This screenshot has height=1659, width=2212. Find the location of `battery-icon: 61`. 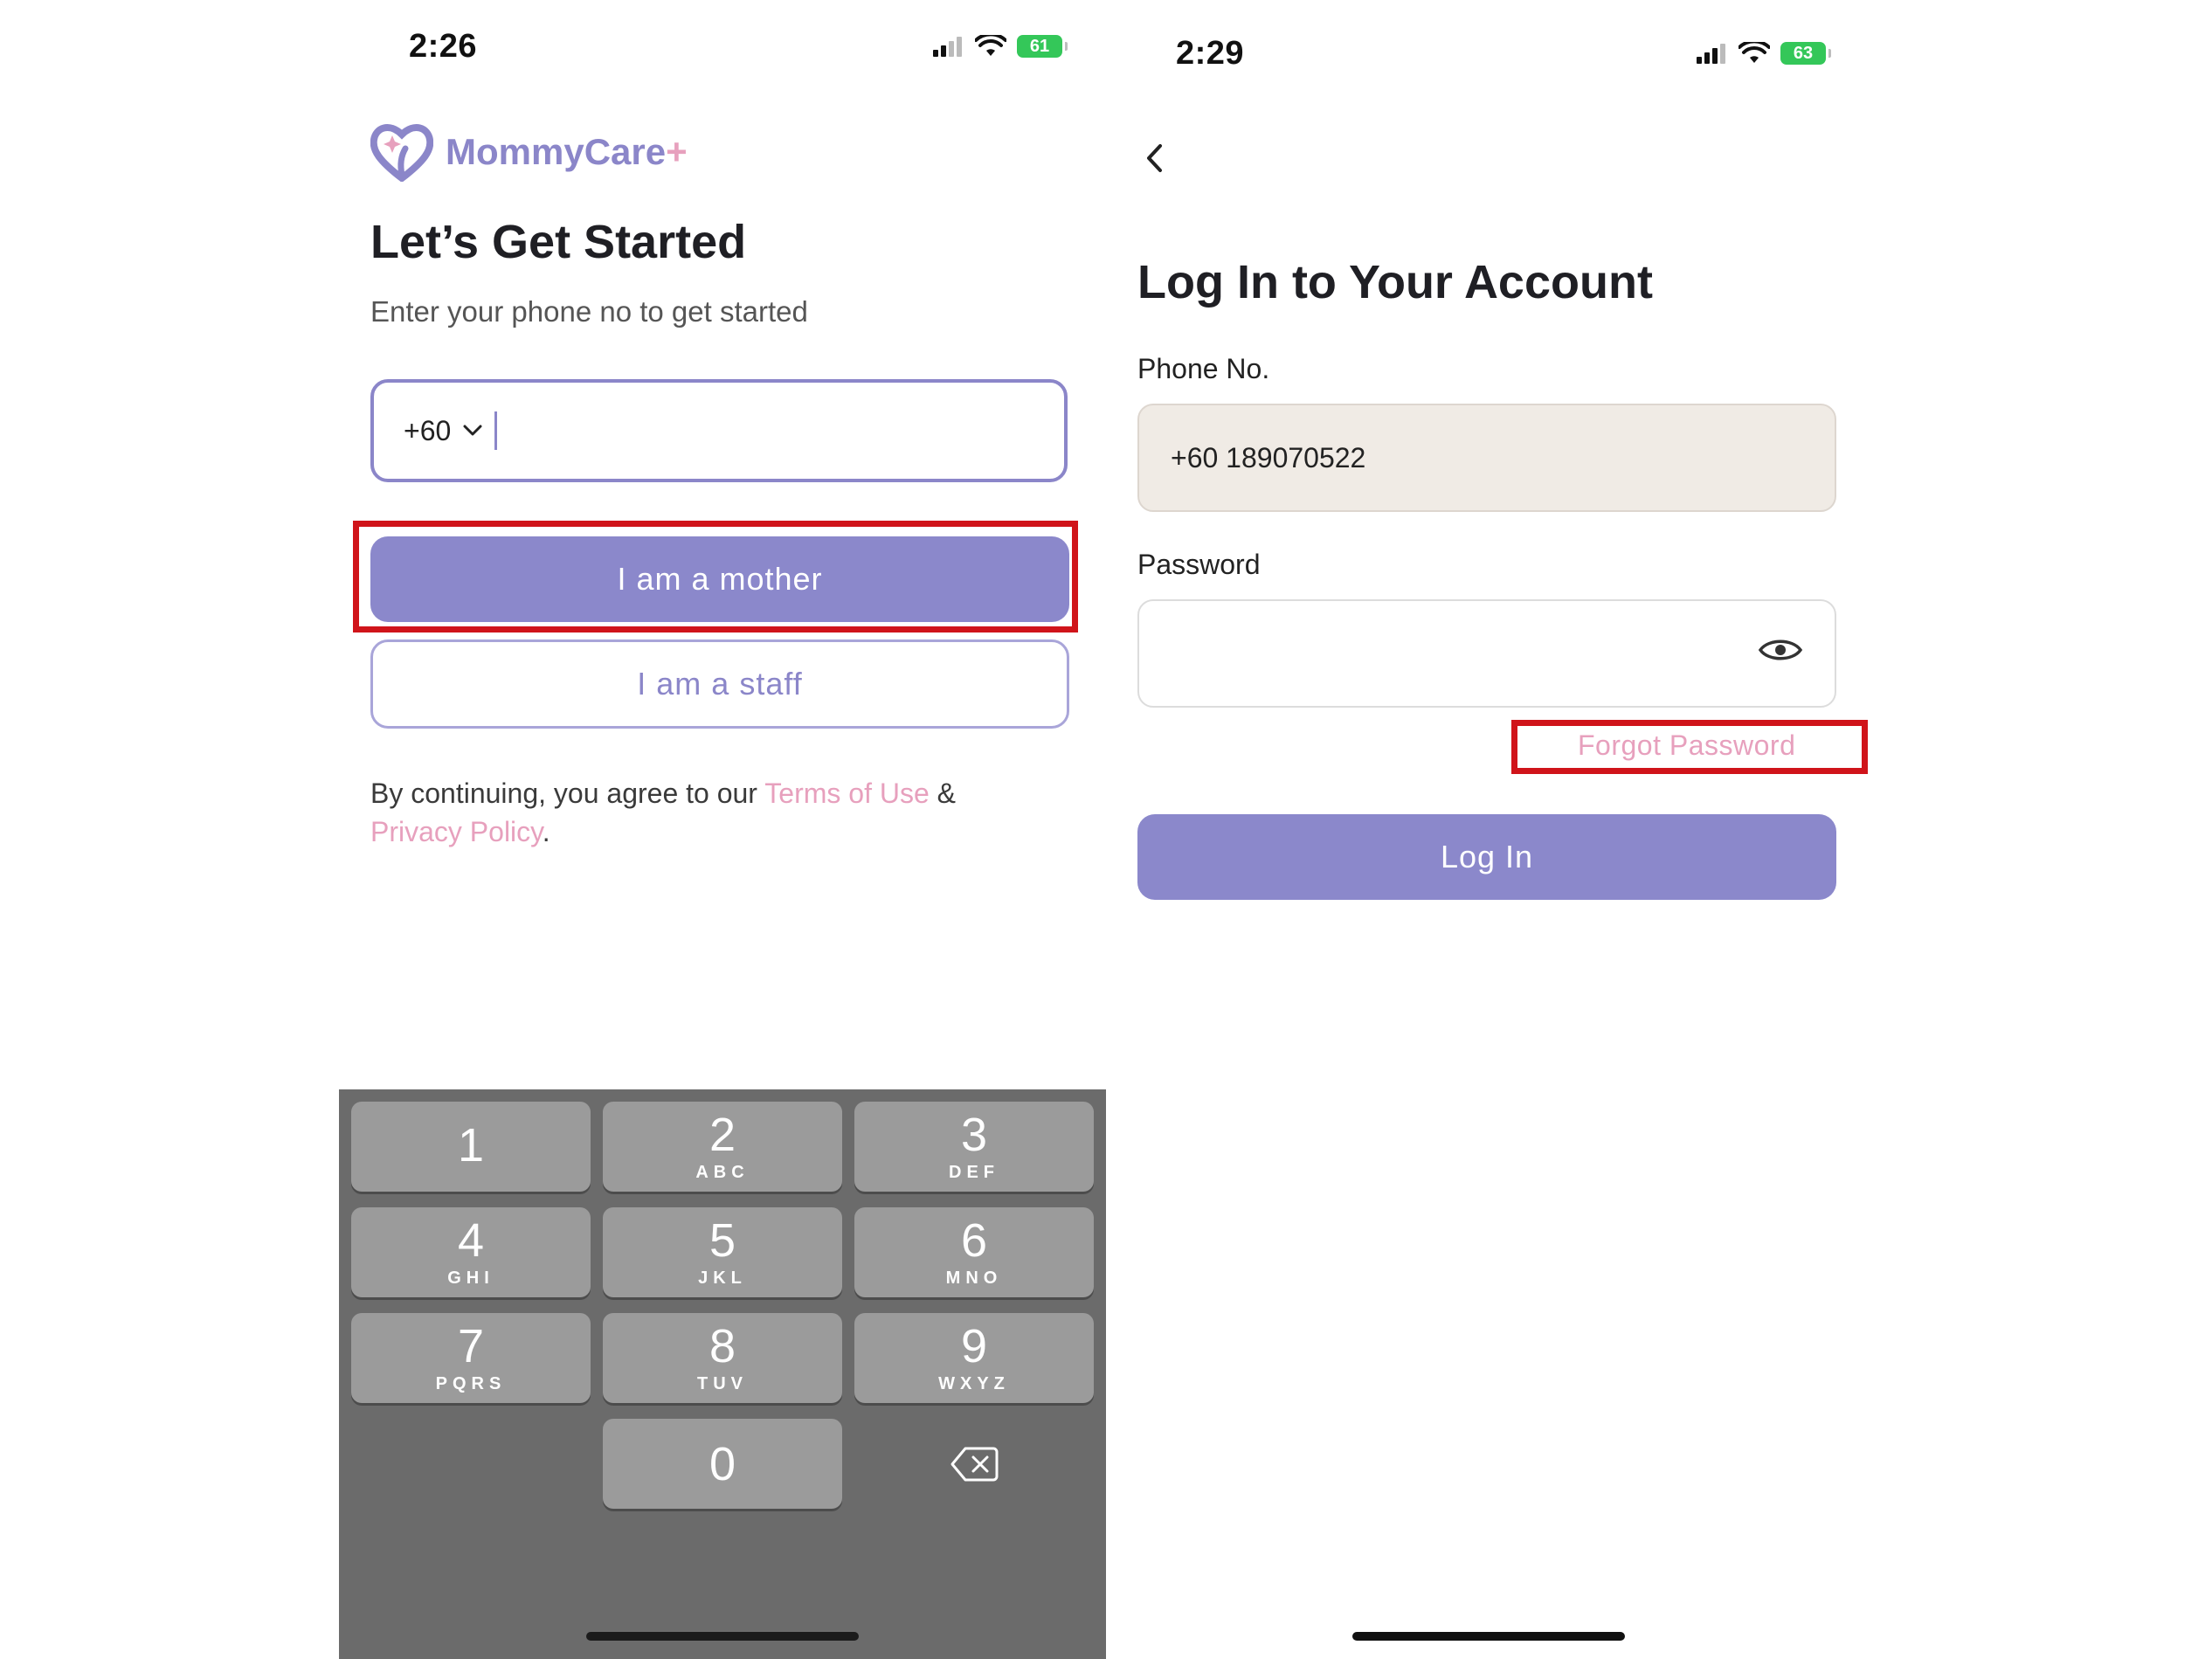

battery-icon: 61 is located at coordinates (1042, 46).